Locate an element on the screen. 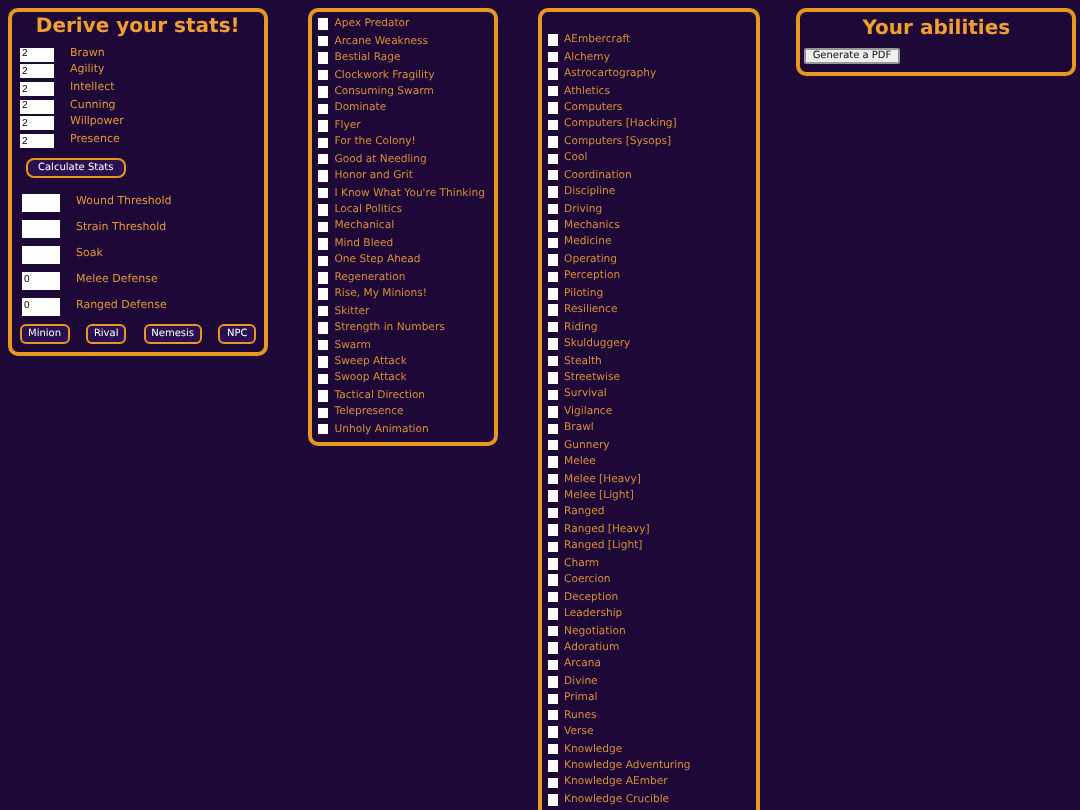  panel-title: Derive your stats! is located at coordinates (137, 28).